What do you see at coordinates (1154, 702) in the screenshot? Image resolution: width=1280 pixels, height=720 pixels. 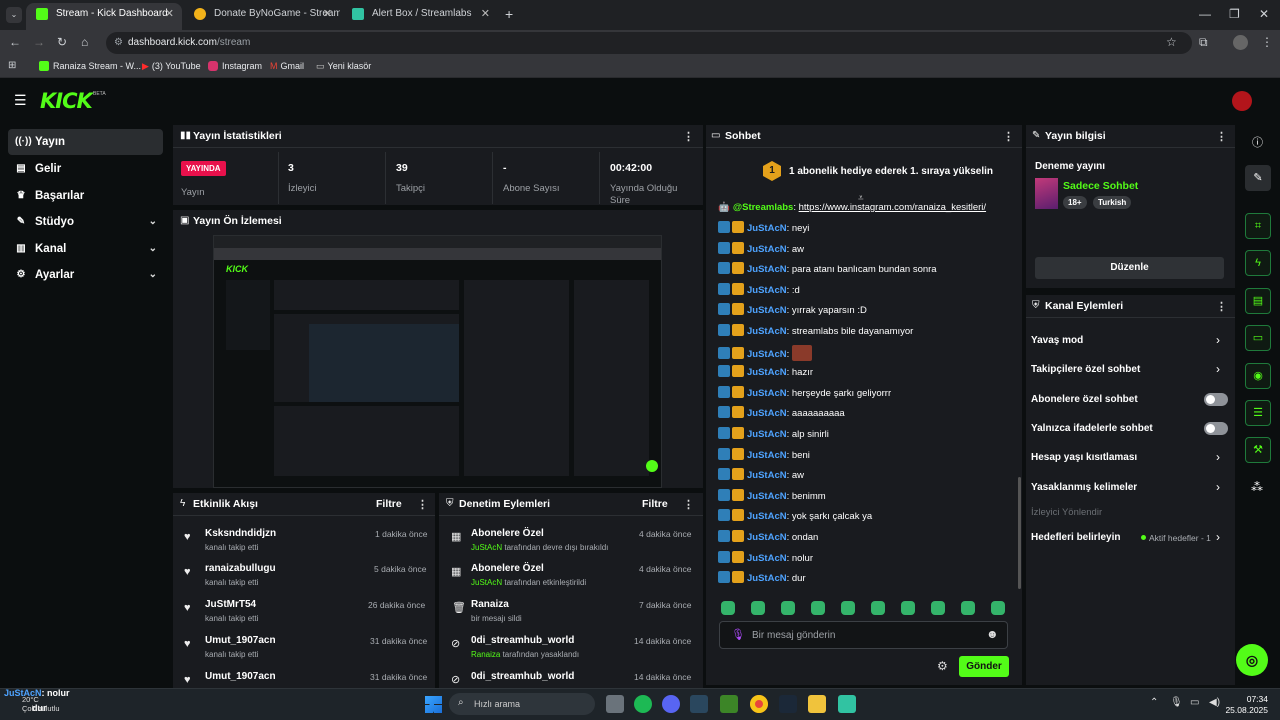 I see `tray-chevron-icon: ⌃` at bounding box center [1154, 702].